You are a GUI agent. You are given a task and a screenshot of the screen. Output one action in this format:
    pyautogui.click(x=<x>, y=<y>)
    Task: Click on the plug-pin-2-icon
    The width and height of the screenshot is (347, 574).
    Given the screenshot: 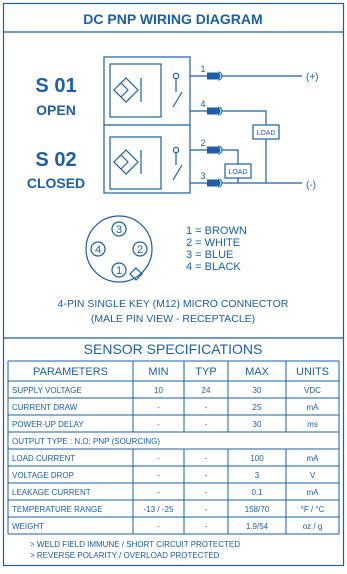 What is the action you would take?
    pyautogui.click(x=214, y=150)
    